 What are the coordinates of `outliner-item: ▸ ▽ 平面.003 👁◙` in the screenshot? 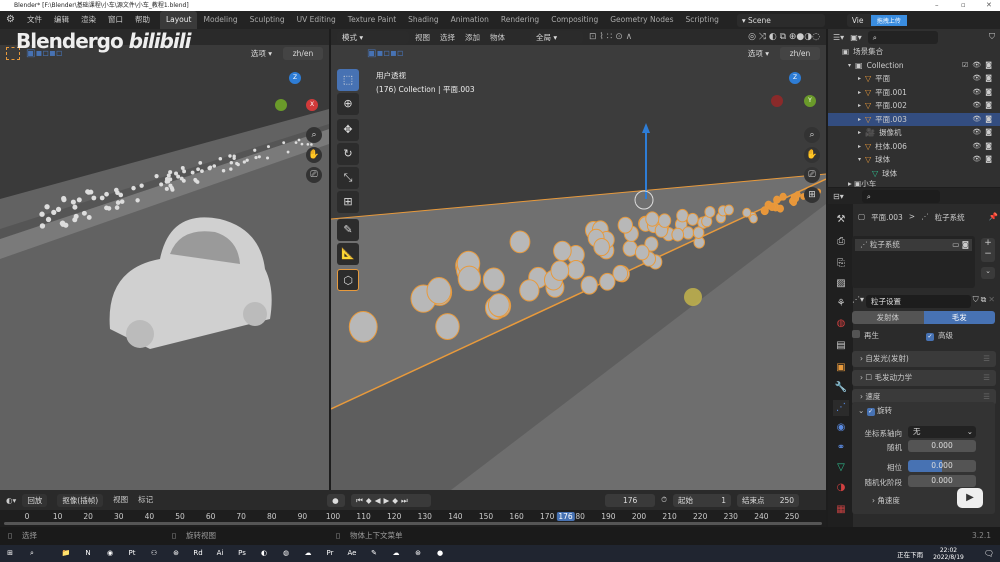 It's located at (914, 119).